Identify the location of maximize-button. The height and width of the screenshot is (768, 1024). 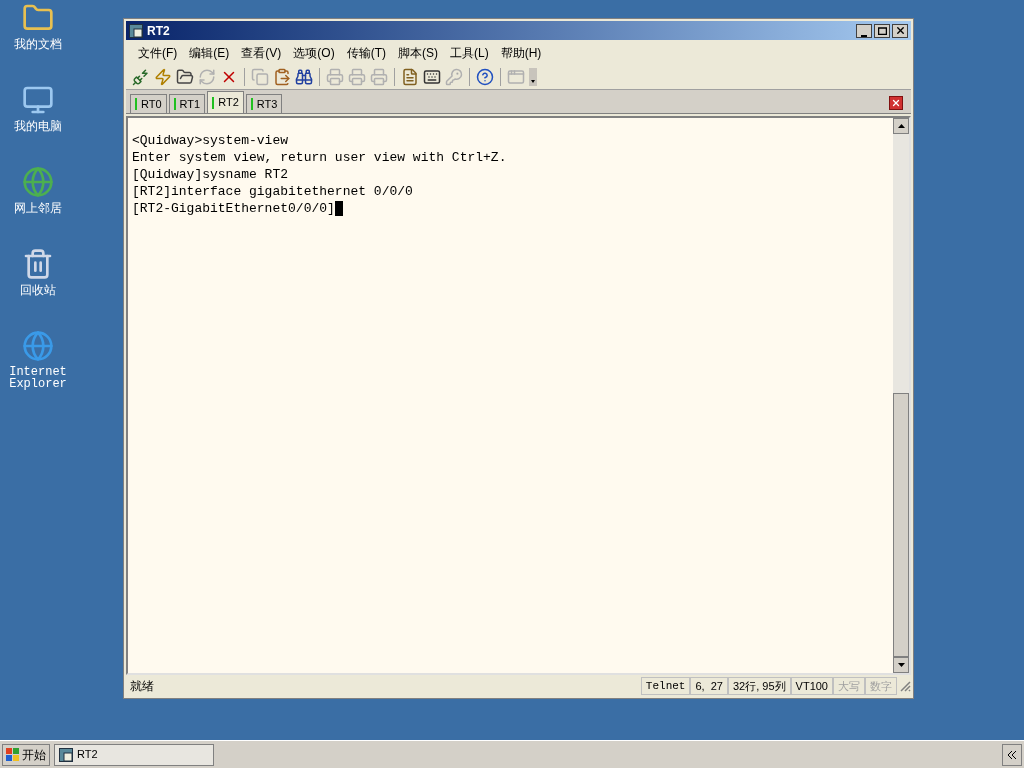
(882, 30).